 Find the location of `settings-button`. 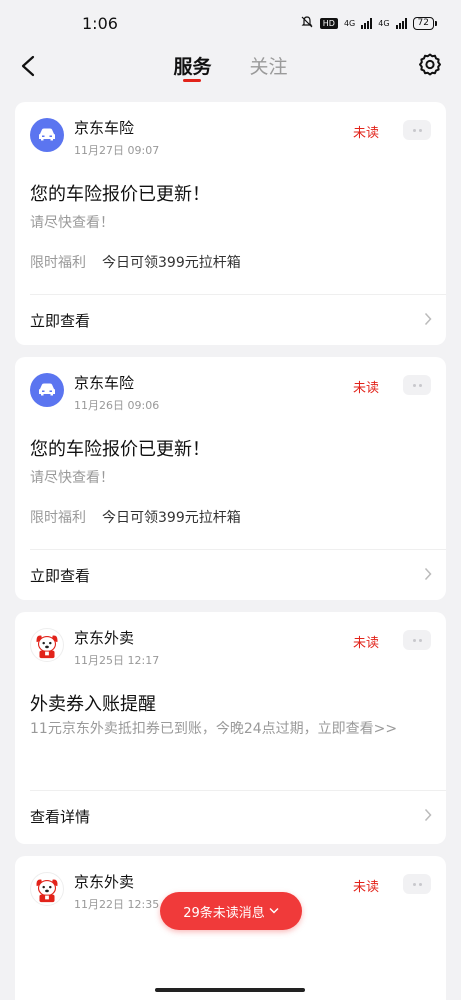

settings-button is located at coordinates (430, 65).